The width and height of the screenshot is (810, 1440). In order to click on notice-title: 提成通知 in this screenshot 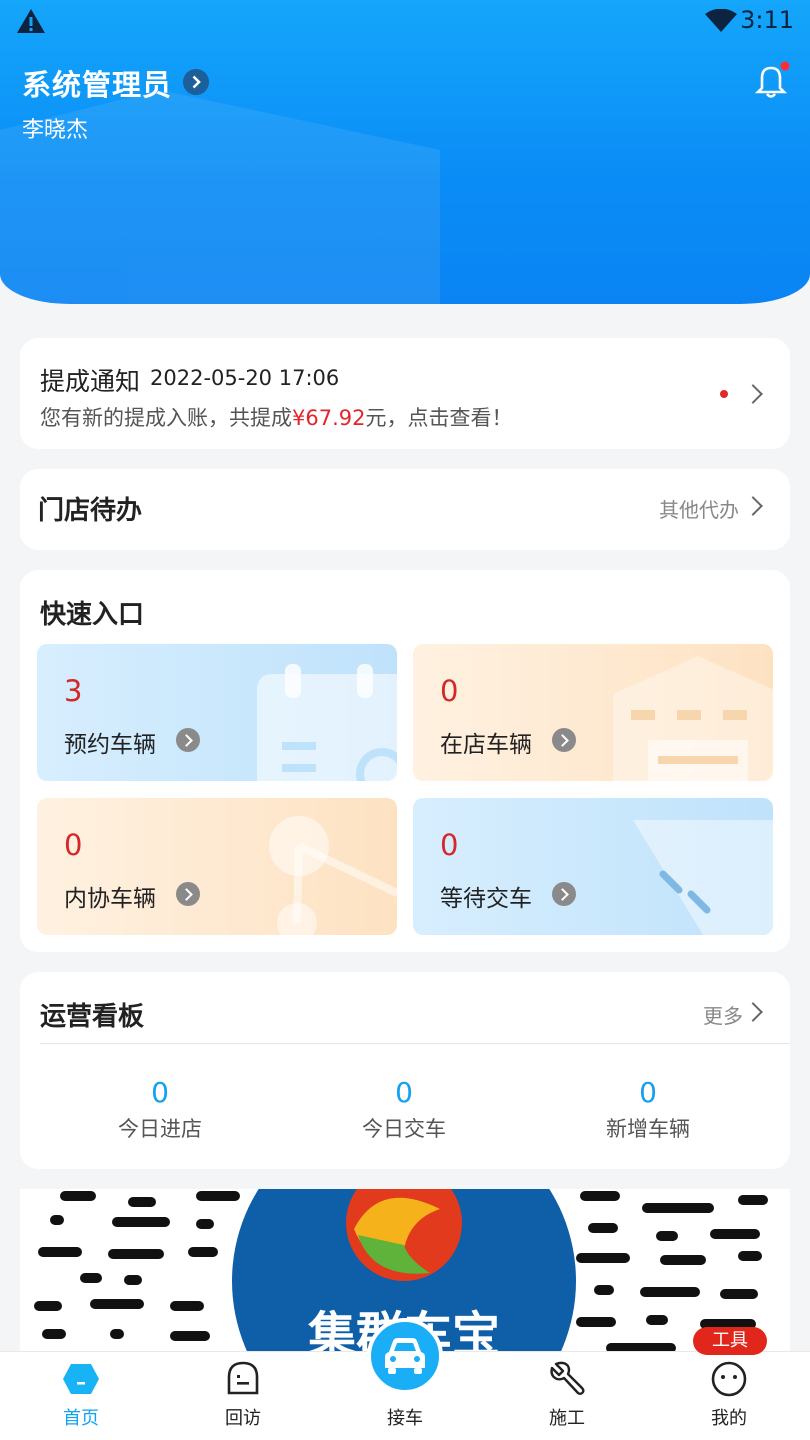, I will do `click(90, 381)`.